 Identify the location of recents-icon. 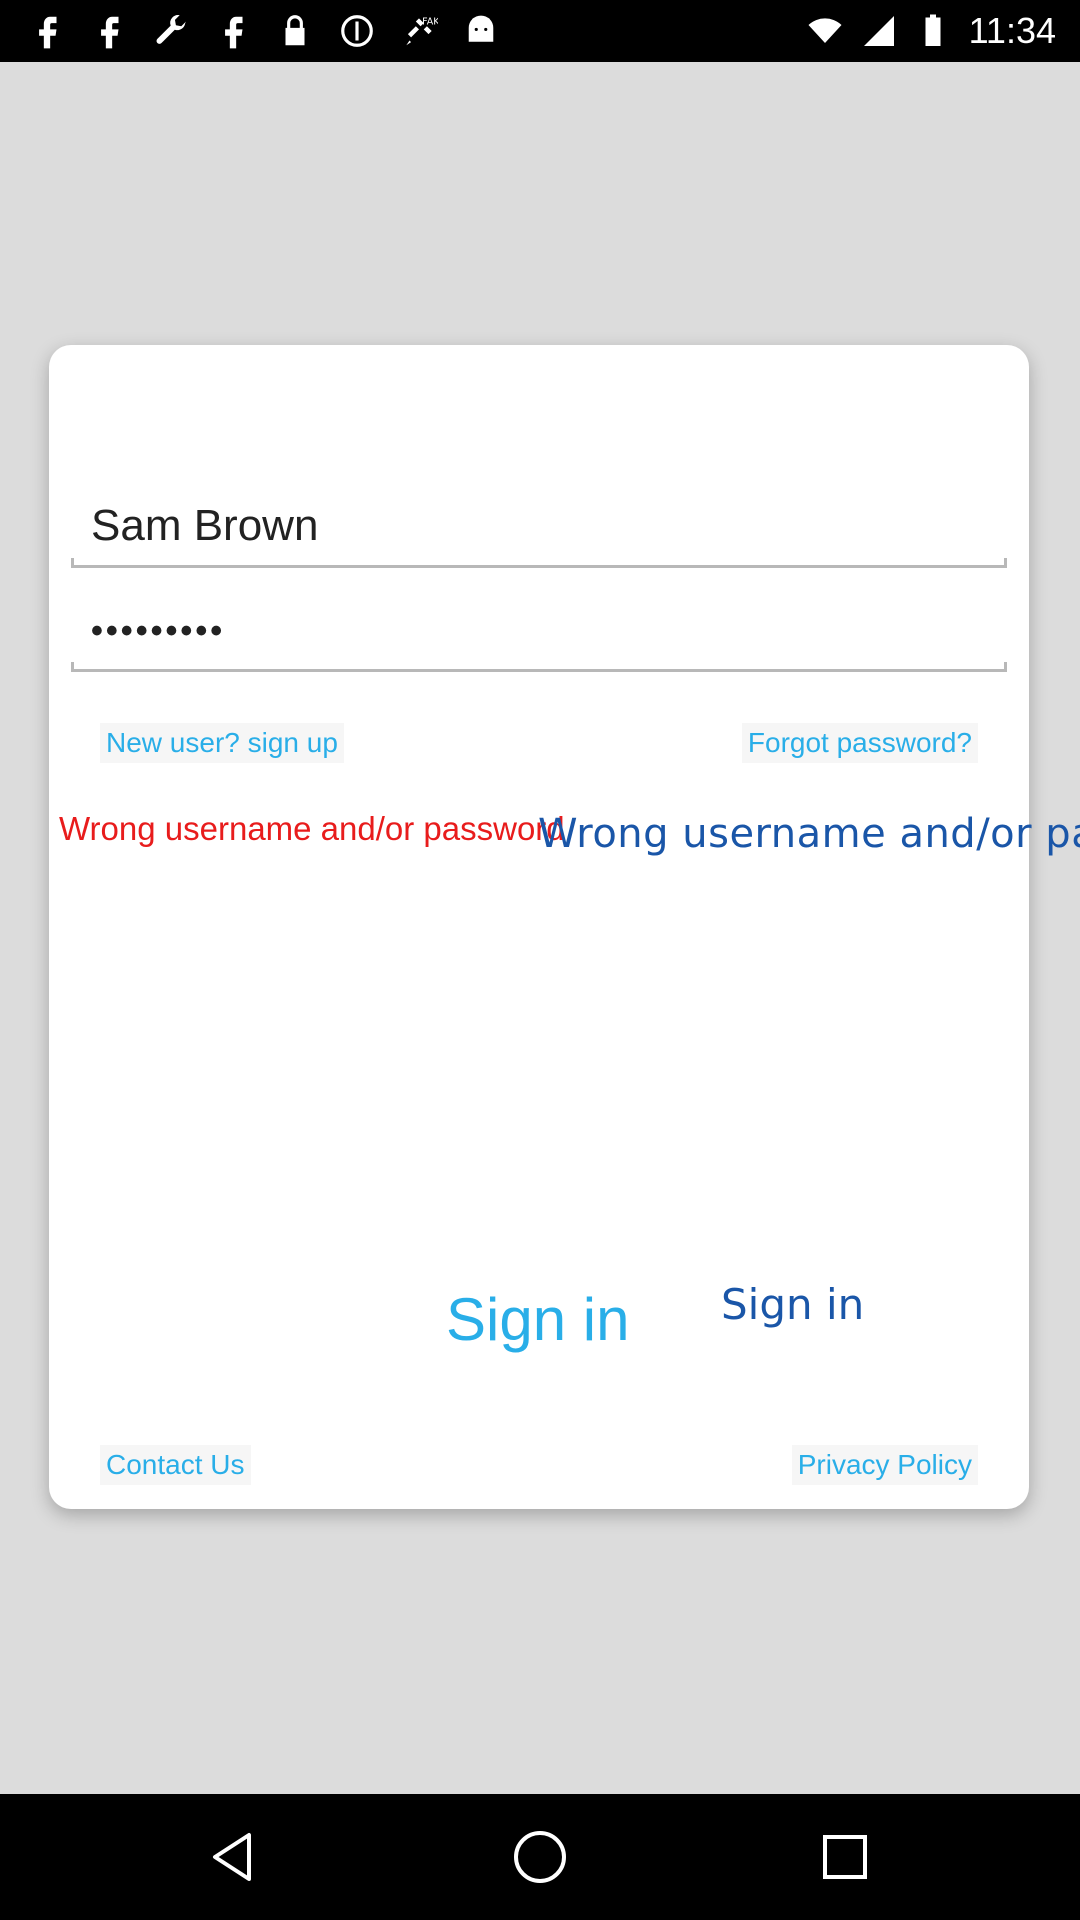
(845, 1857).